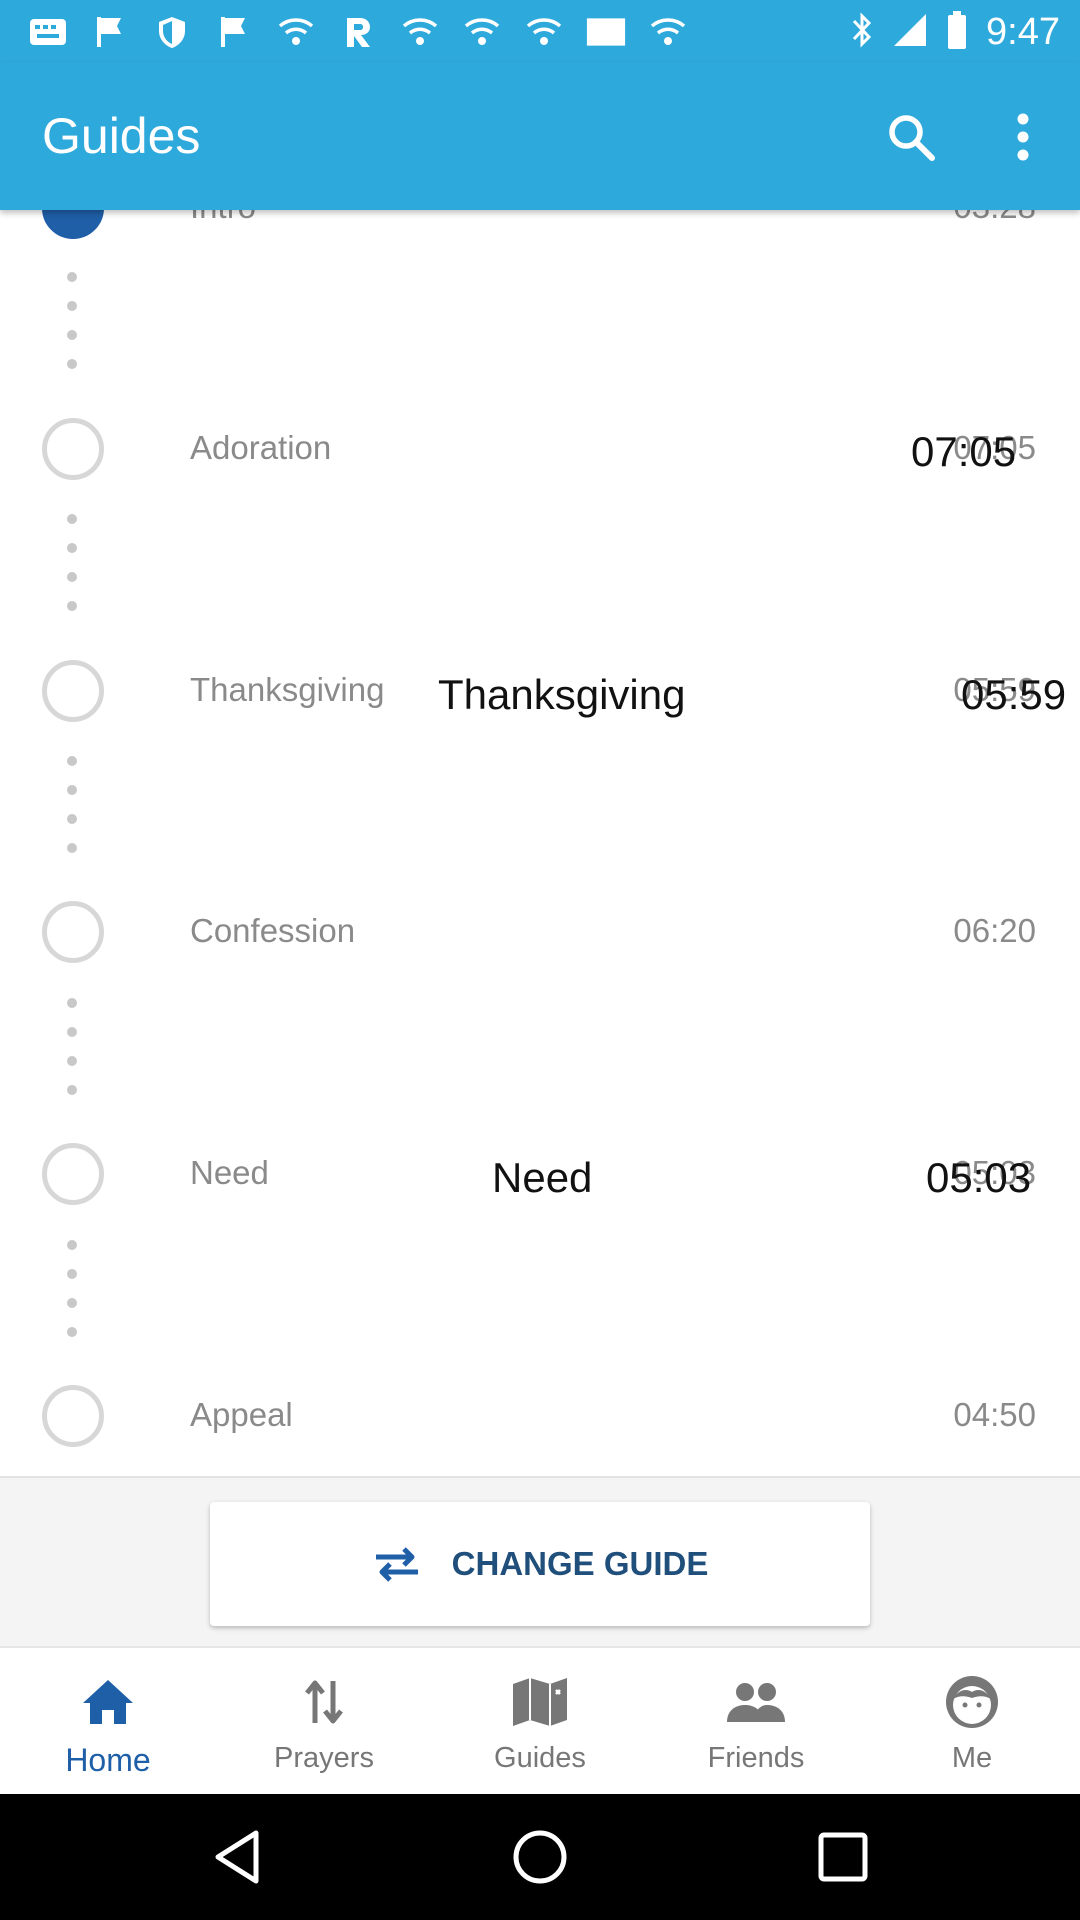 This screenshot has width=1080, height=1920. I want to click on home-icon, so click(108, 1702).